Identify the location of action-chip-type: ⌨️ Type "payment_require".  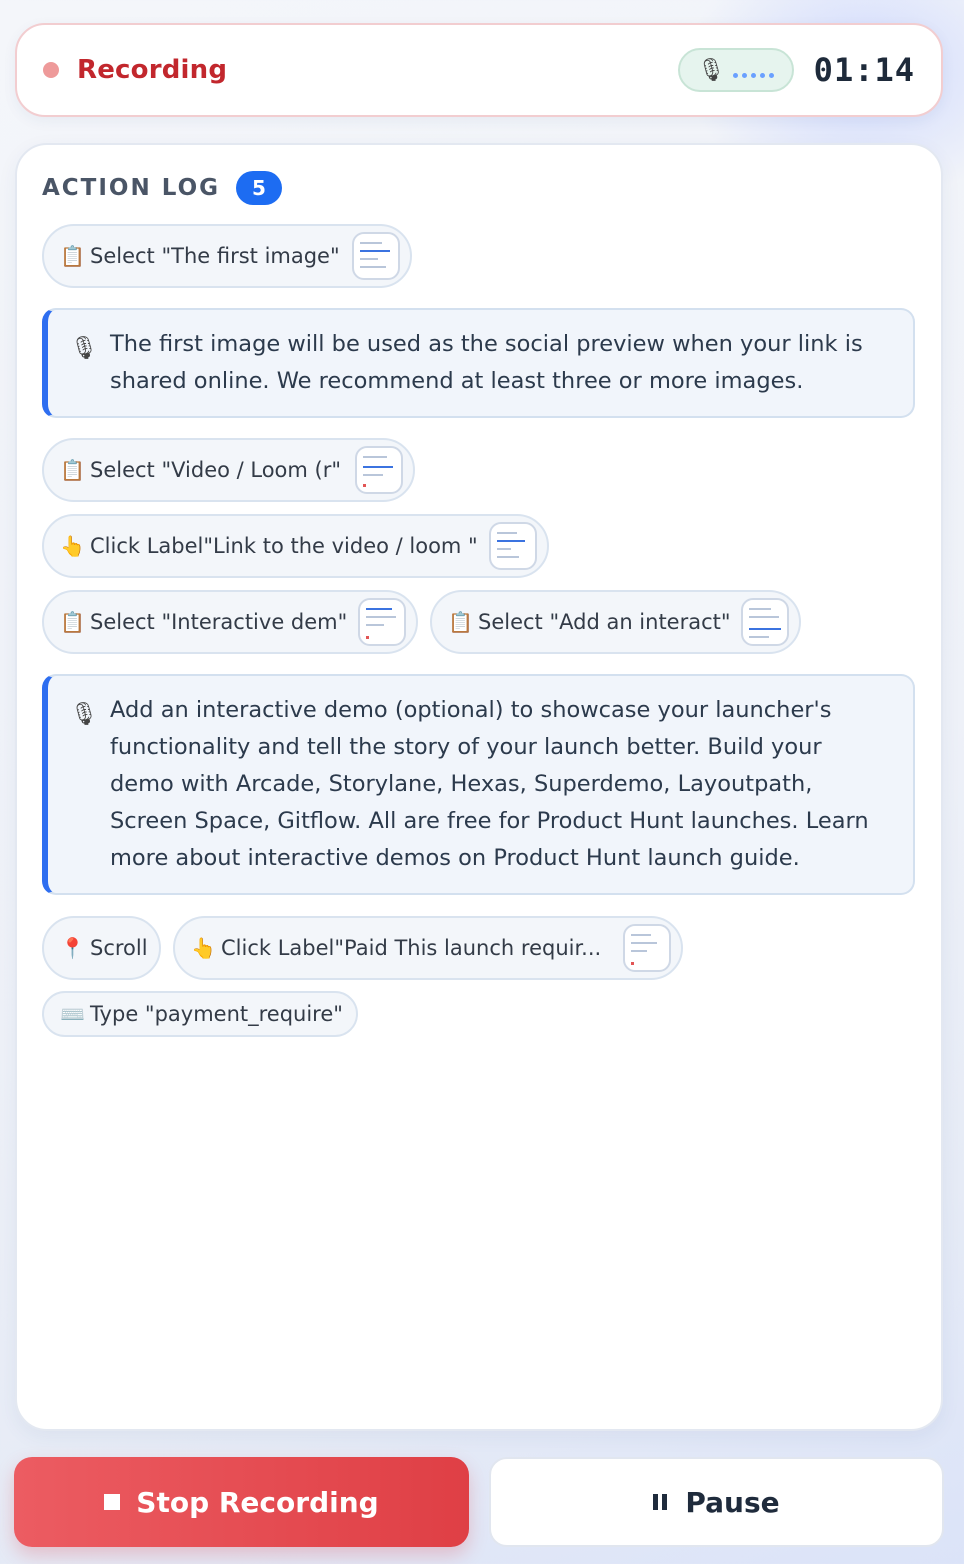
(200, 1014).